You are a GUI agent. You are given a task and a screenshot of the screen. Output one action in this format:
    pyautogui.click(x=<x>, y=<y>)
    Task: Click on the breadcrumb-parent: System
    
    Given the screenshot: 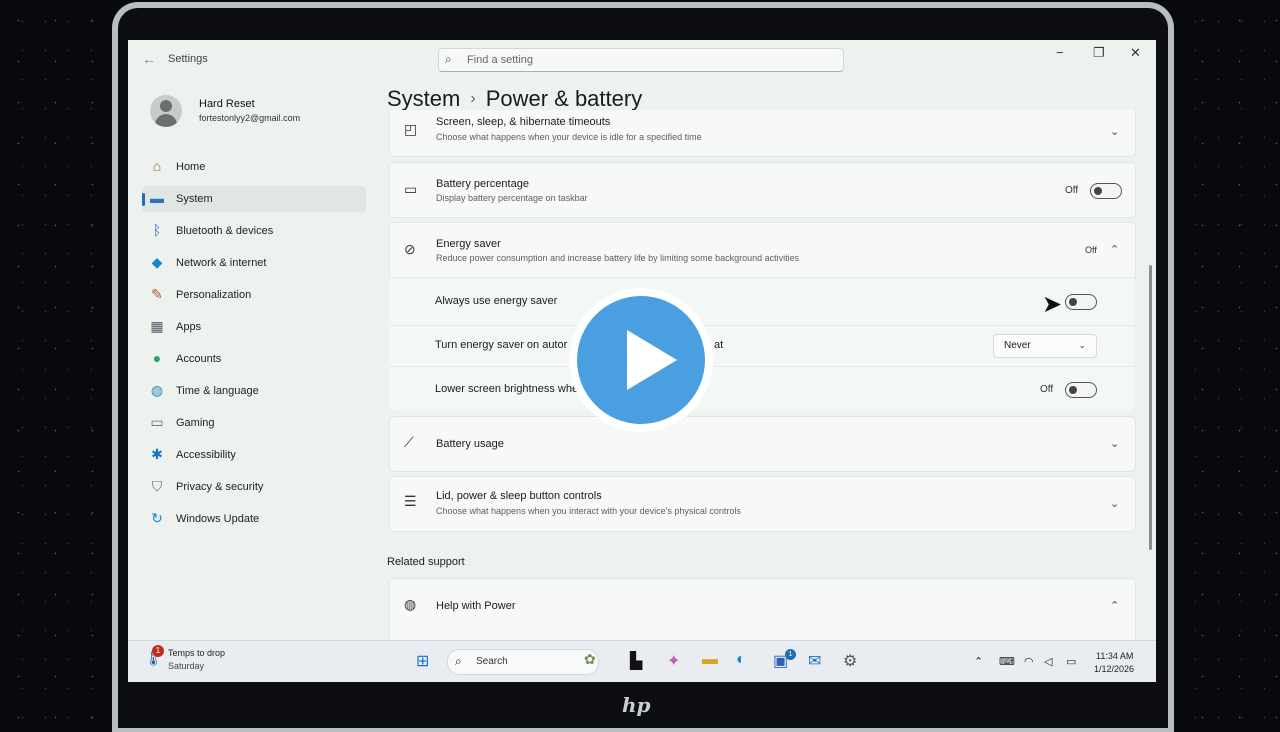 What is the action you would take?
    pyautogui.click(x=423, y=98)
    